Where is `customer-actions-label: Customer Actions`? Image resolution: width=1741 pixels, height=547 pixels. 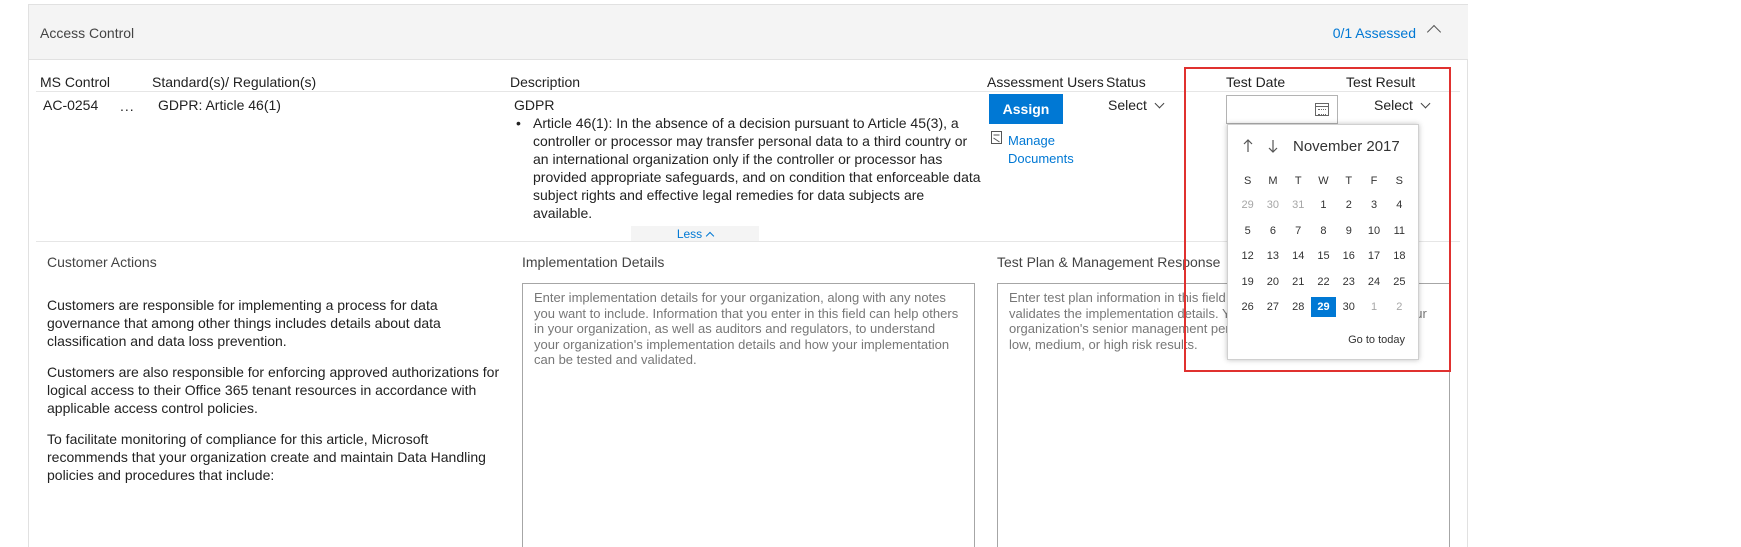 customer-actions-label: Customer Actions is located at coordinates (102, 262).